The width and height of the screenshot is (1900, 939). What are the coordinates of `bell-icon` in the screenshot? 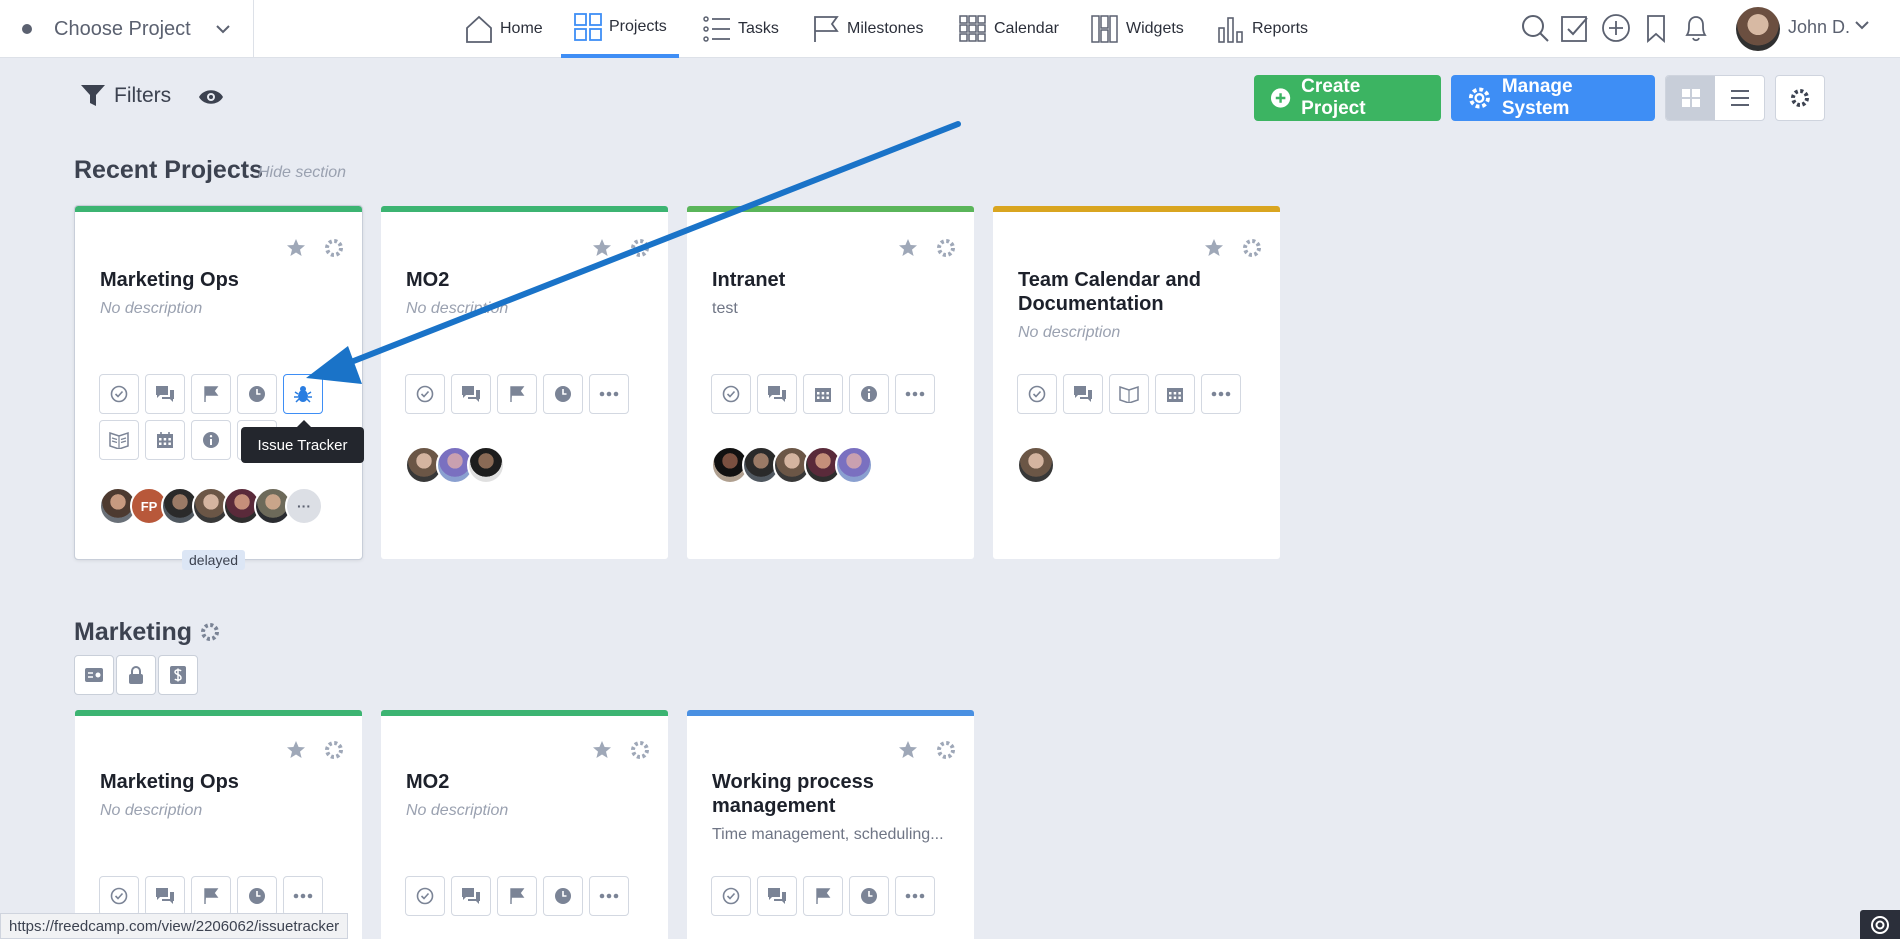 It's located at (1696, 28).